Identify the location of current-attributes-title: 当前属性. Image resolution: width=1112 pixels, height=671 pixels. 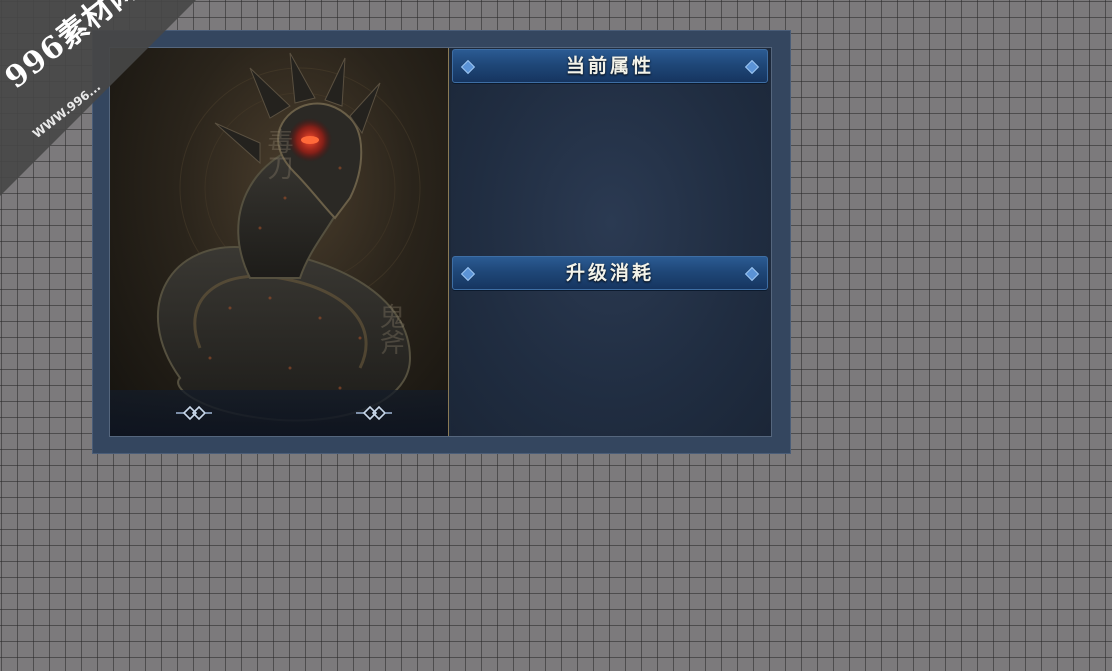
(609, 66).